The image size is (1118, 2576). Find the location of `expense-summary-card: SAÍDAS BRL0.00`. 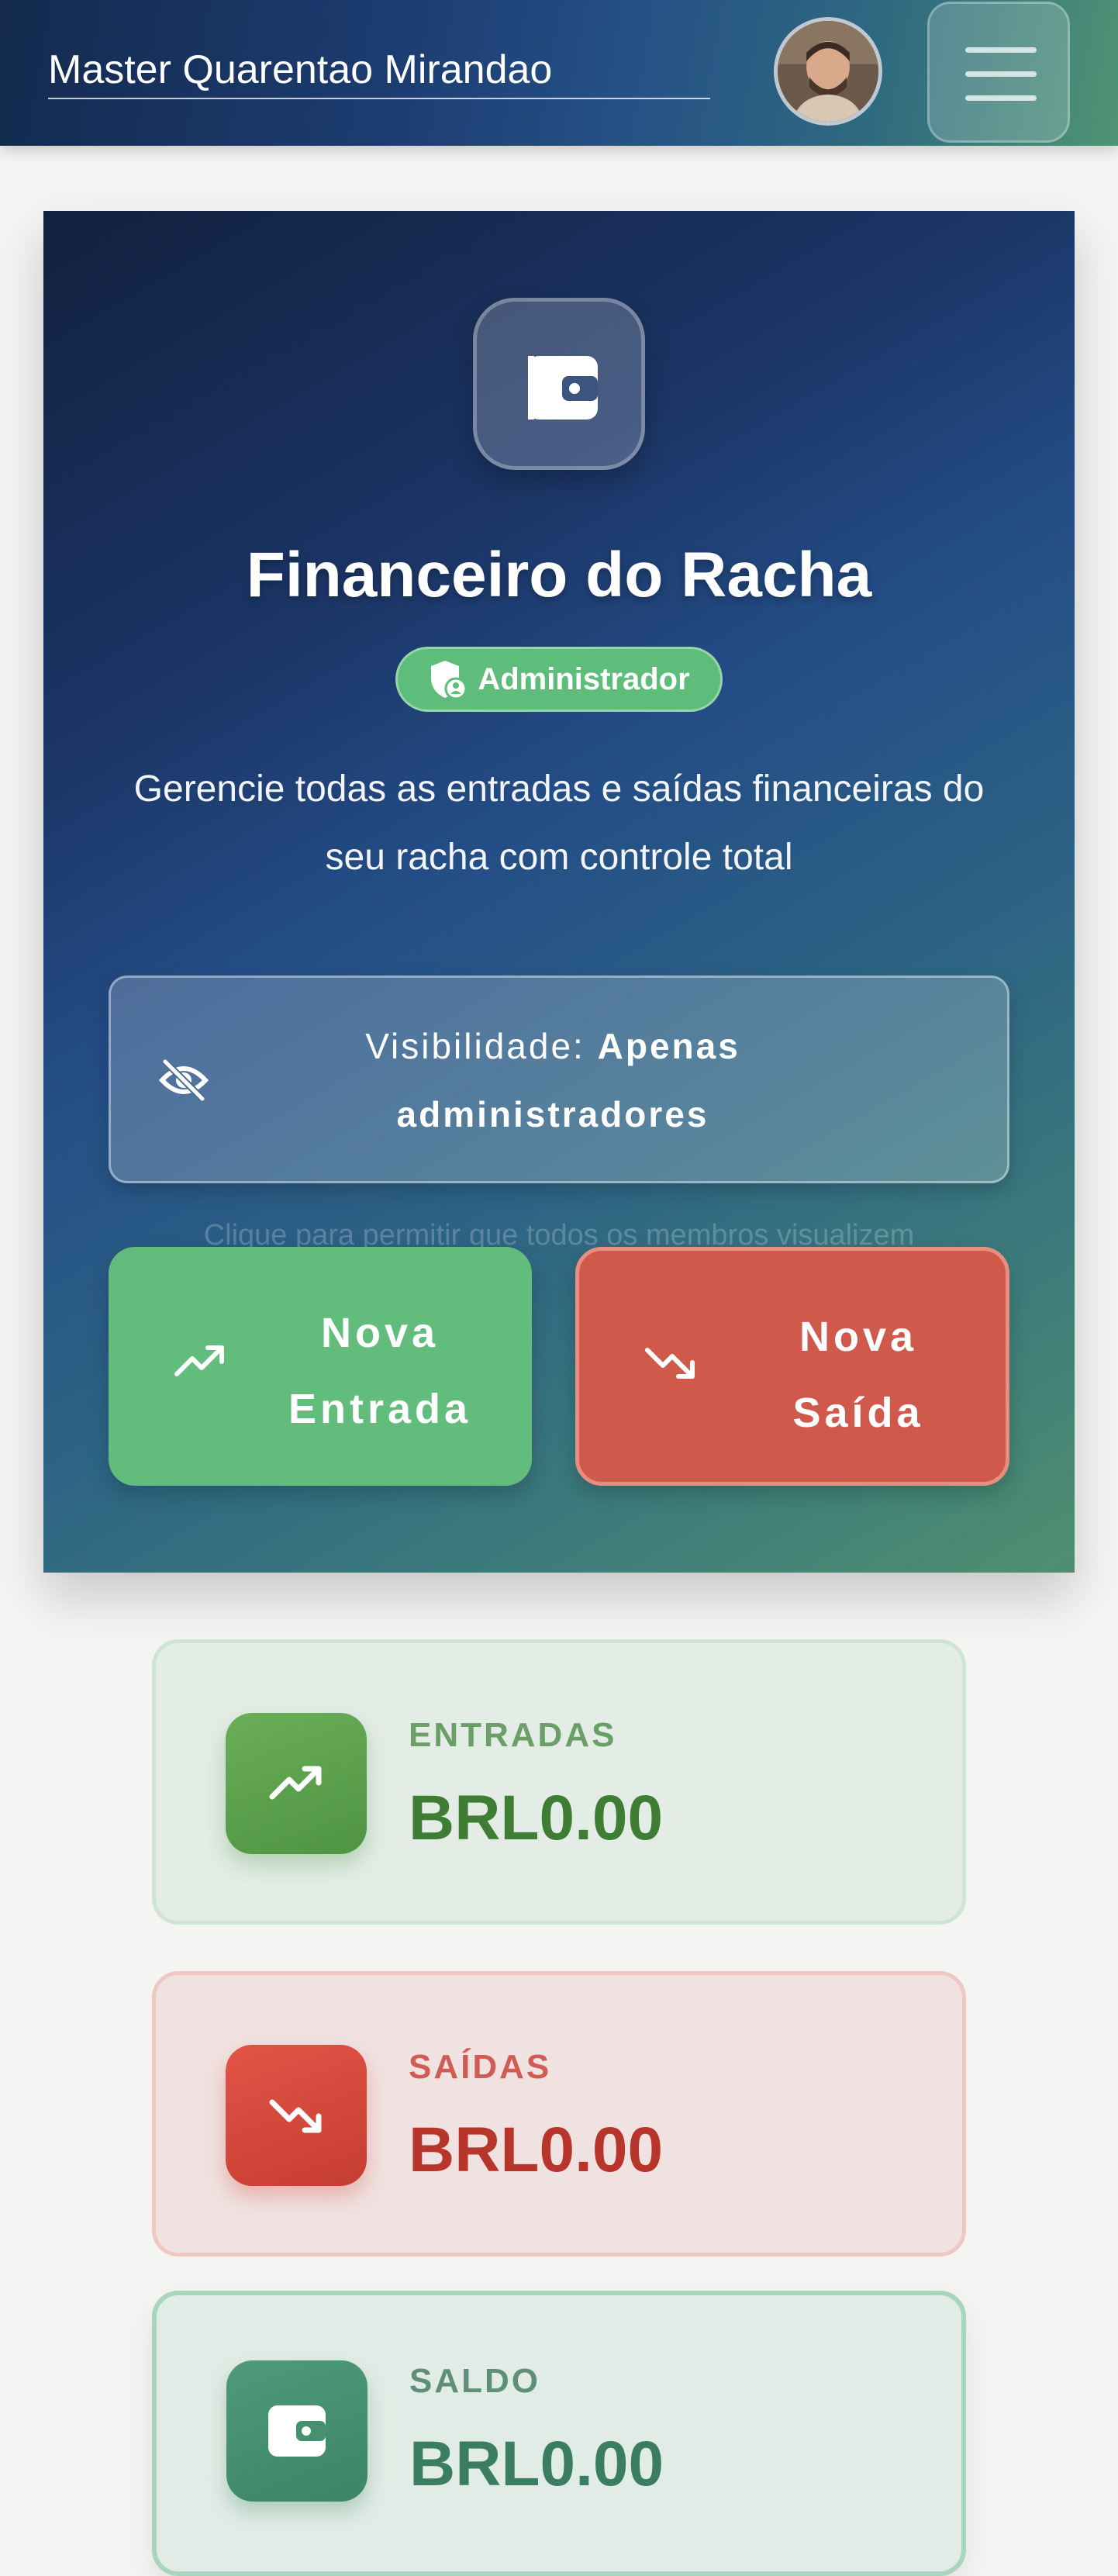

expense-summary-card: SAÍDAS BRL0.00 is located at coordinates (559, 2114).